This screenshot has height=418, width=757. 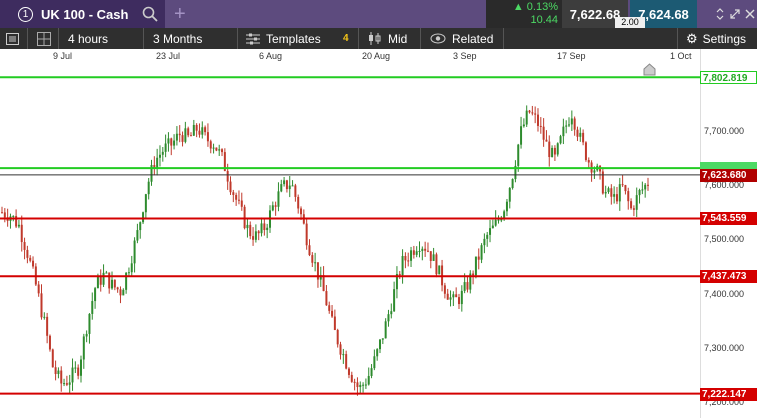 What do you see at coordinates (376, 56) in the screenshot?
I see `x-tick: 20 Aug` at bounding box center [376, 56].